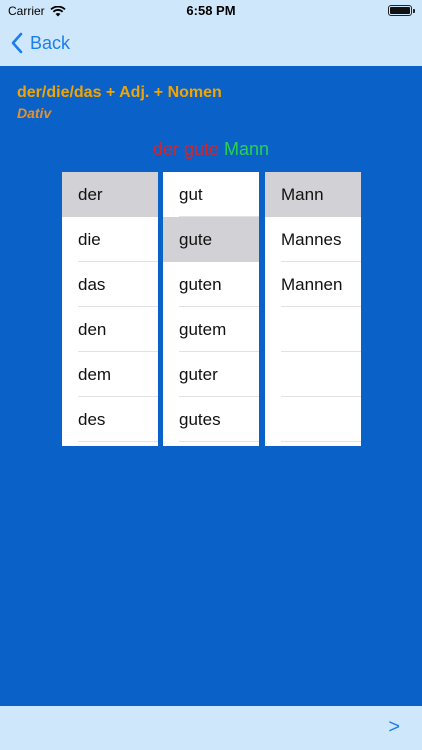 This screenshot has width=422, height=750. What do you see at coordinates (110, 374) in the screenshot?
I see `picker-row: dem` at bounding box center [110, 374].